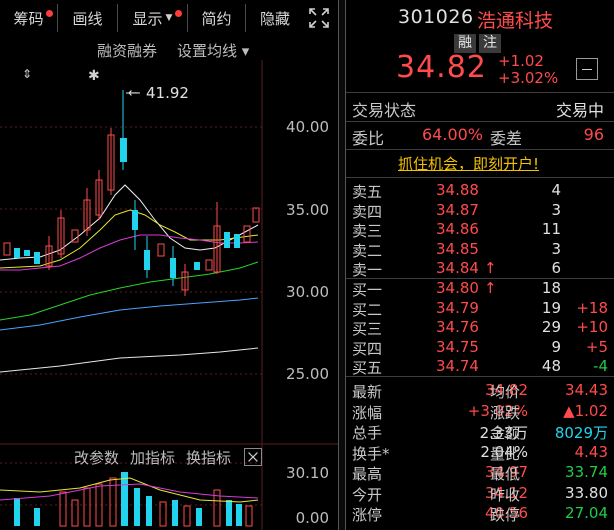 Image resolution: width=614 pixels, height=530 pixels. What do you see at coordinates (457, 229) in the screenshot?
I see `level-price: 34.86` at bounding box center [457, 229].